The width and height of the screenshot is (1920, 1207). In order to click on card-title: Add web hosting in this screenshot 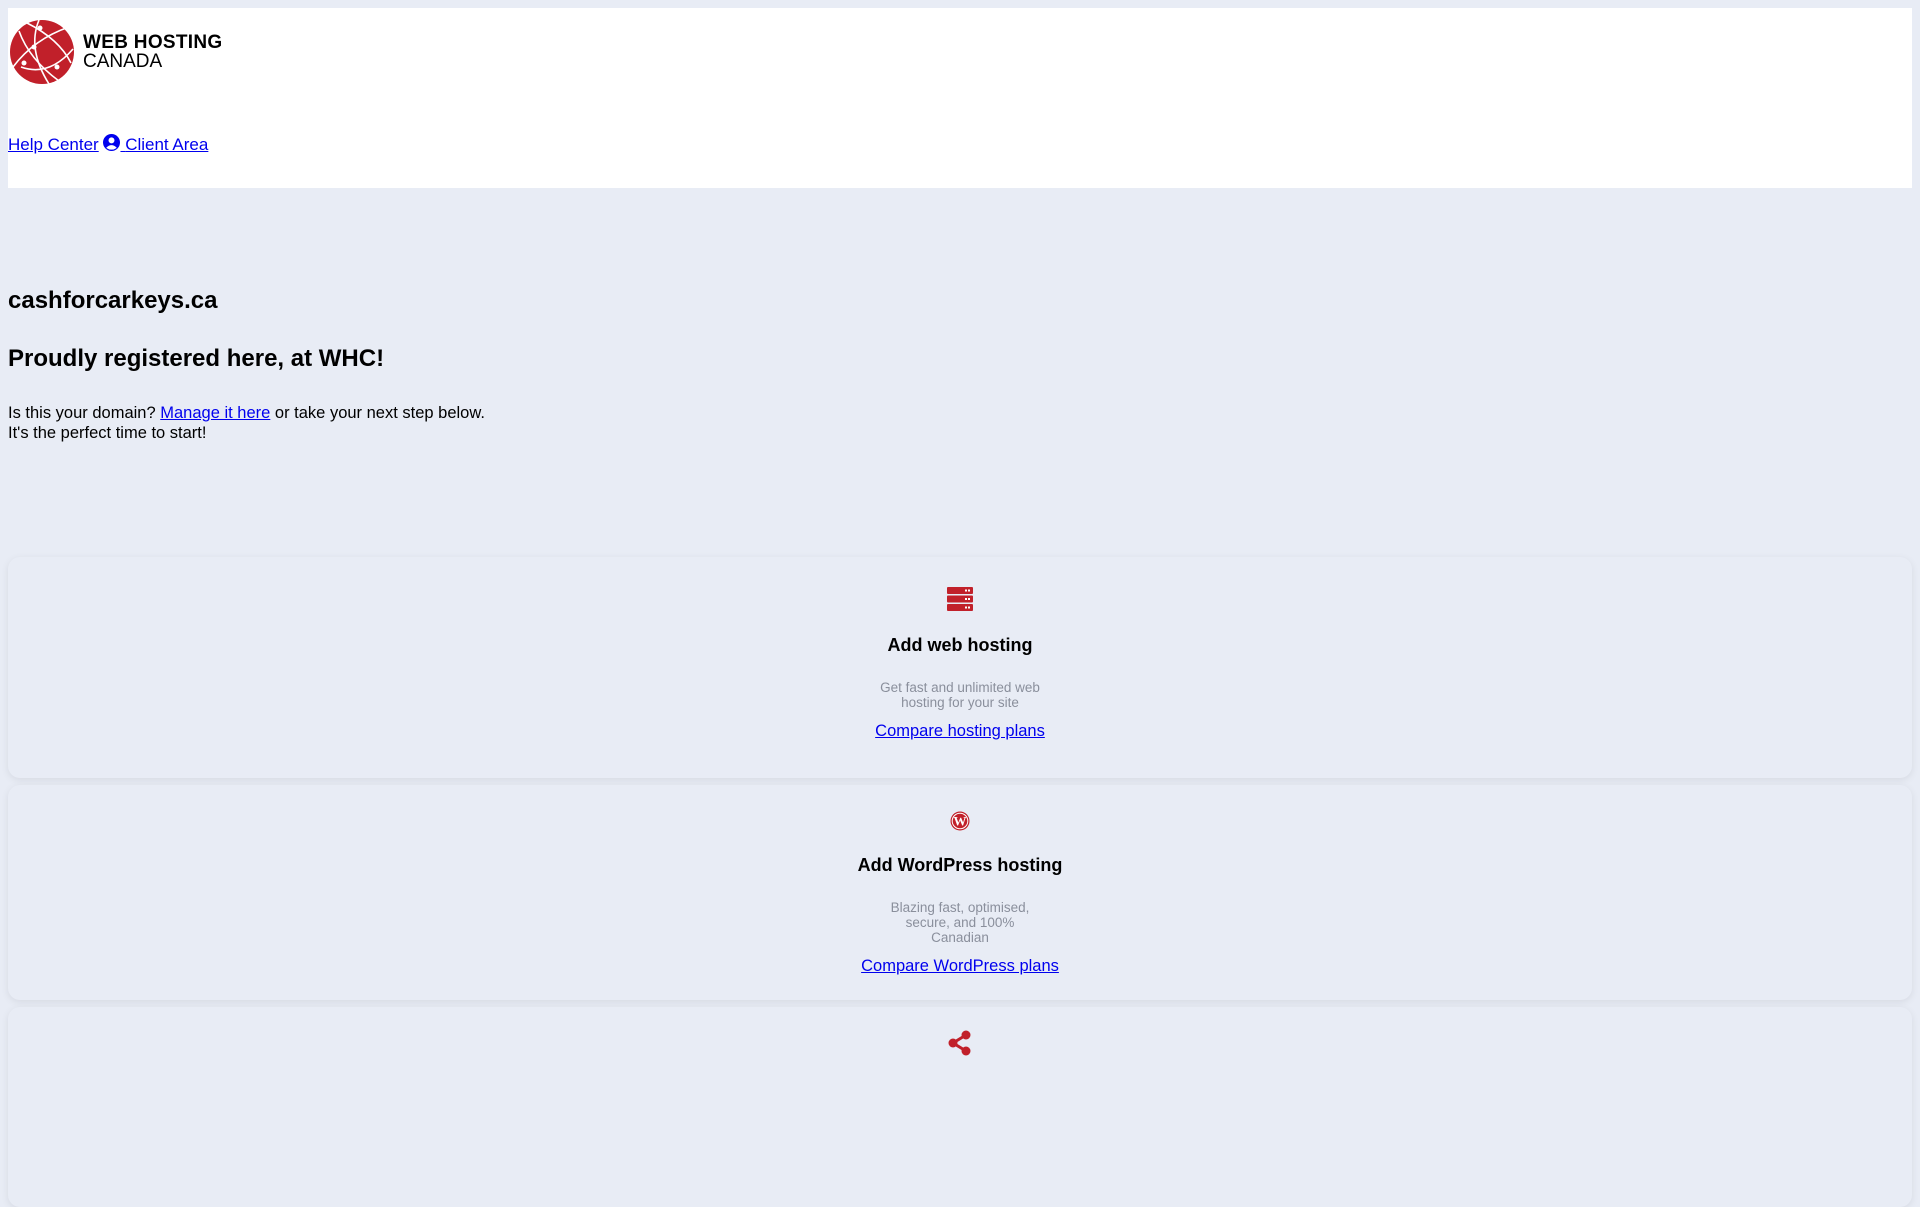, I will do `click(960, 645)`.